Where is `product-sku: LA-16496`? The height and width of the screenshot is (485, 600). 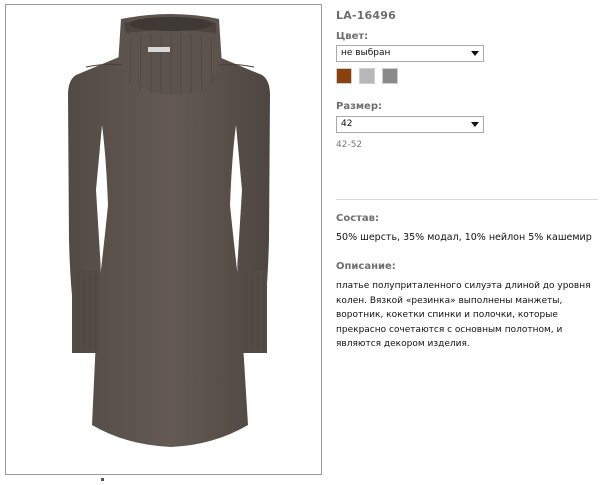
product-sku: LA-16496 is located at coordinates (366, 15).